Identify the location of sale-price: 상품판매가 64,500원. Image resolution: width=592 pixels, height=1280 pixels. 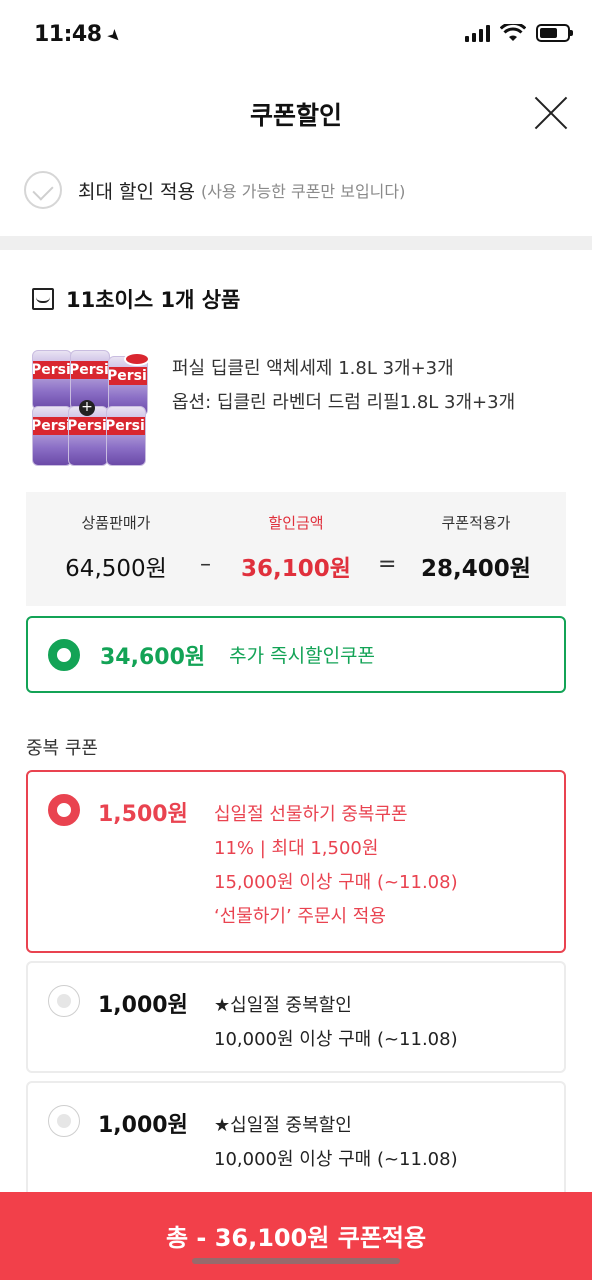
(116, 547).